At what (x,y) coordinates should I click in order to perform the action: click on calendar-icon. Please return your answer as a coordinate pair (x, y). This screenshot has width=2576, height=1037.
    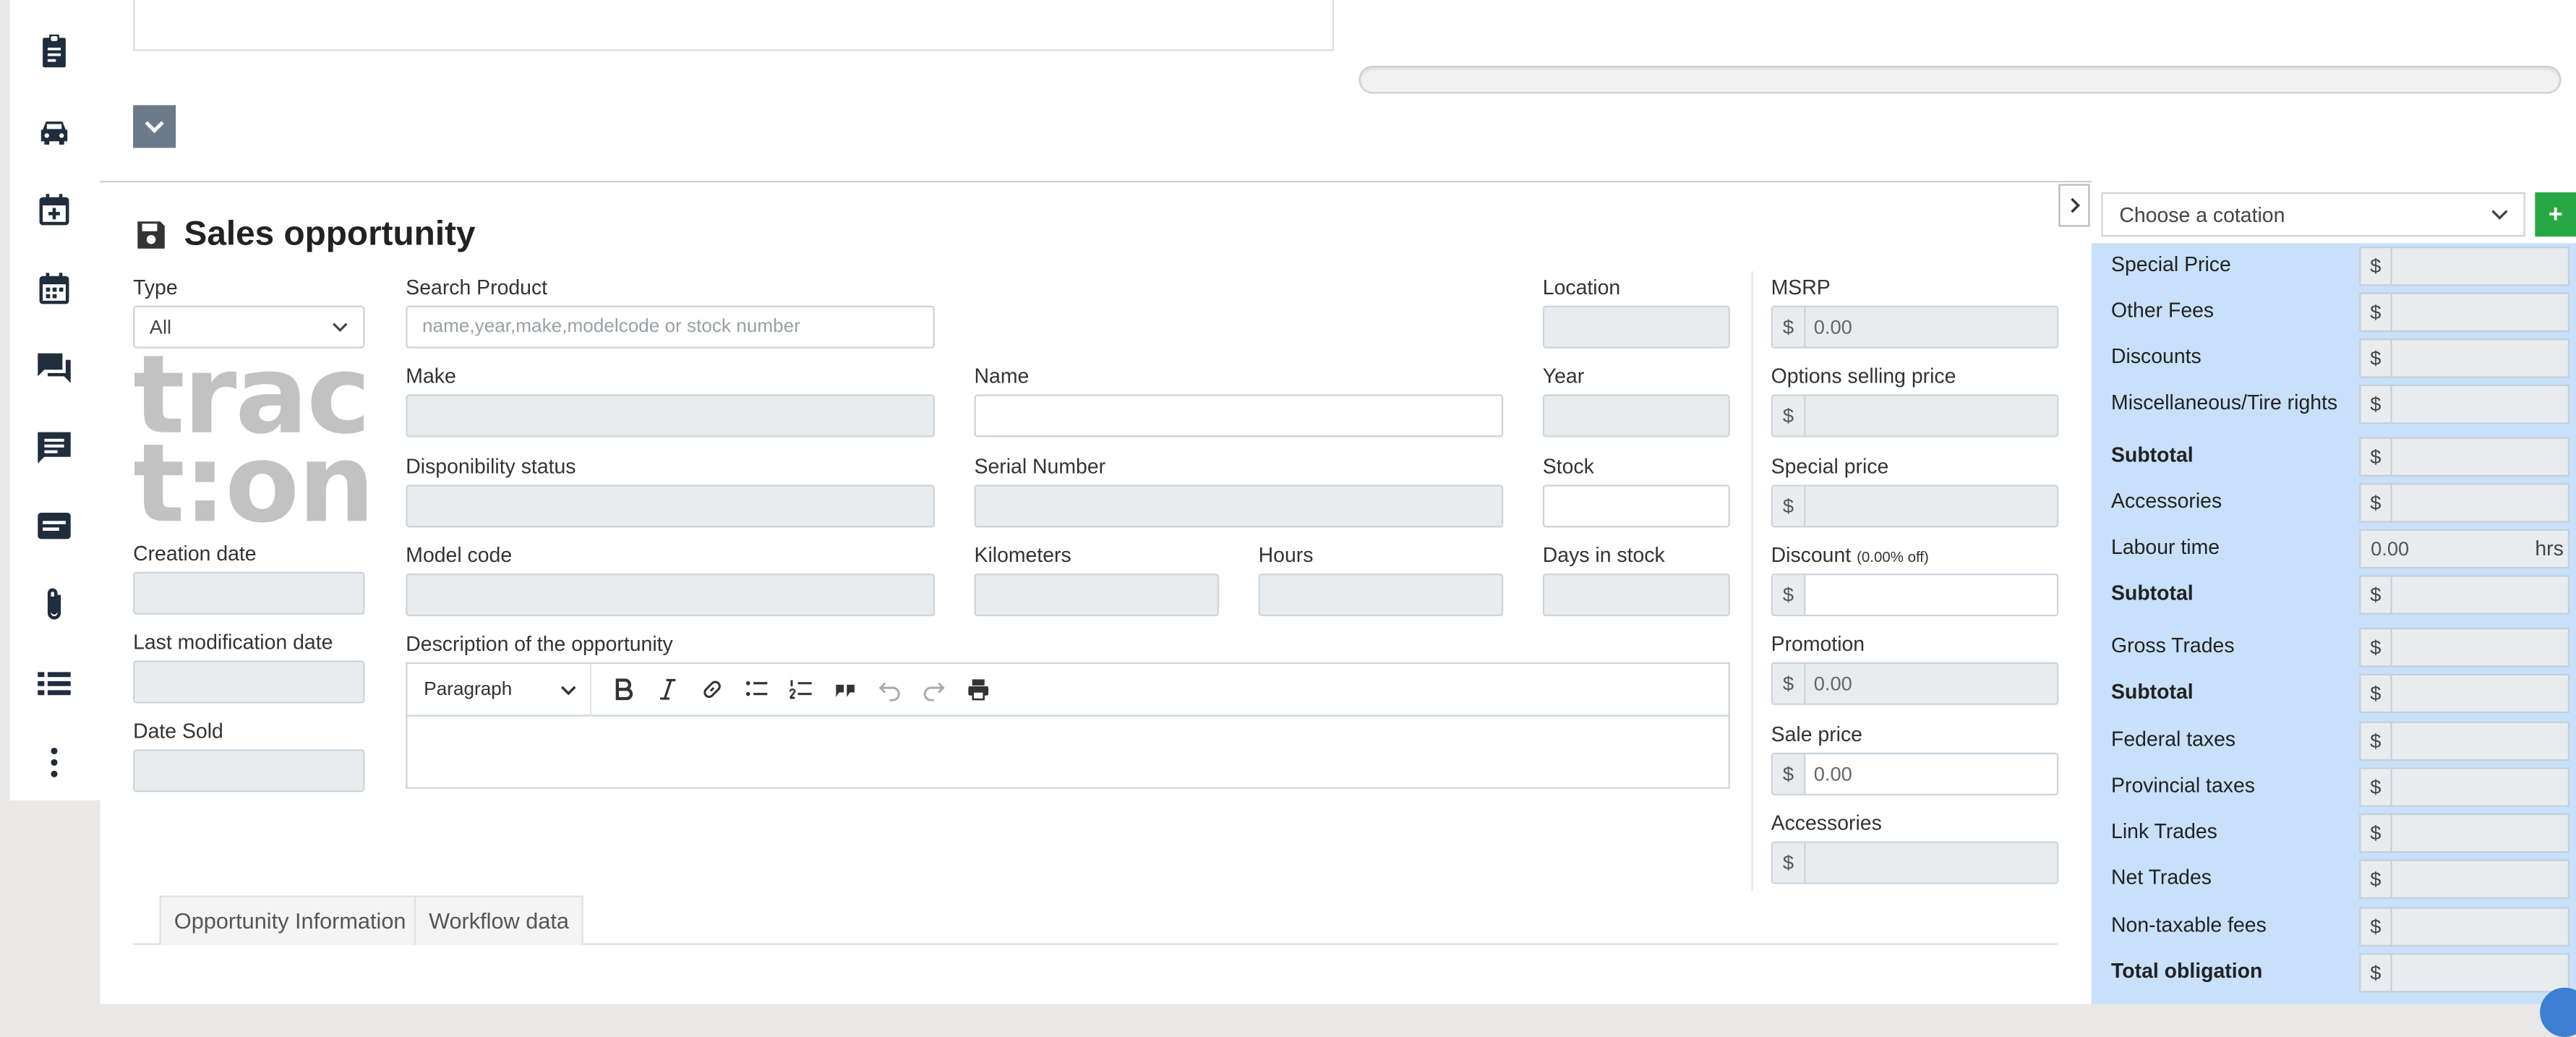
    Looking at the image, I should click on (54, 289).